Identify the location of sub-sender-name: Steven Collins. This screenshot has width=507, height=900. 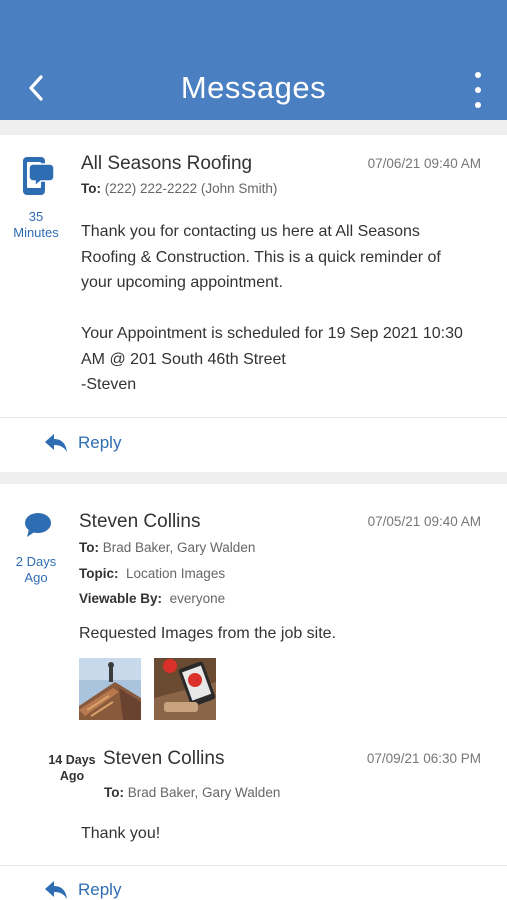
(164, 758).